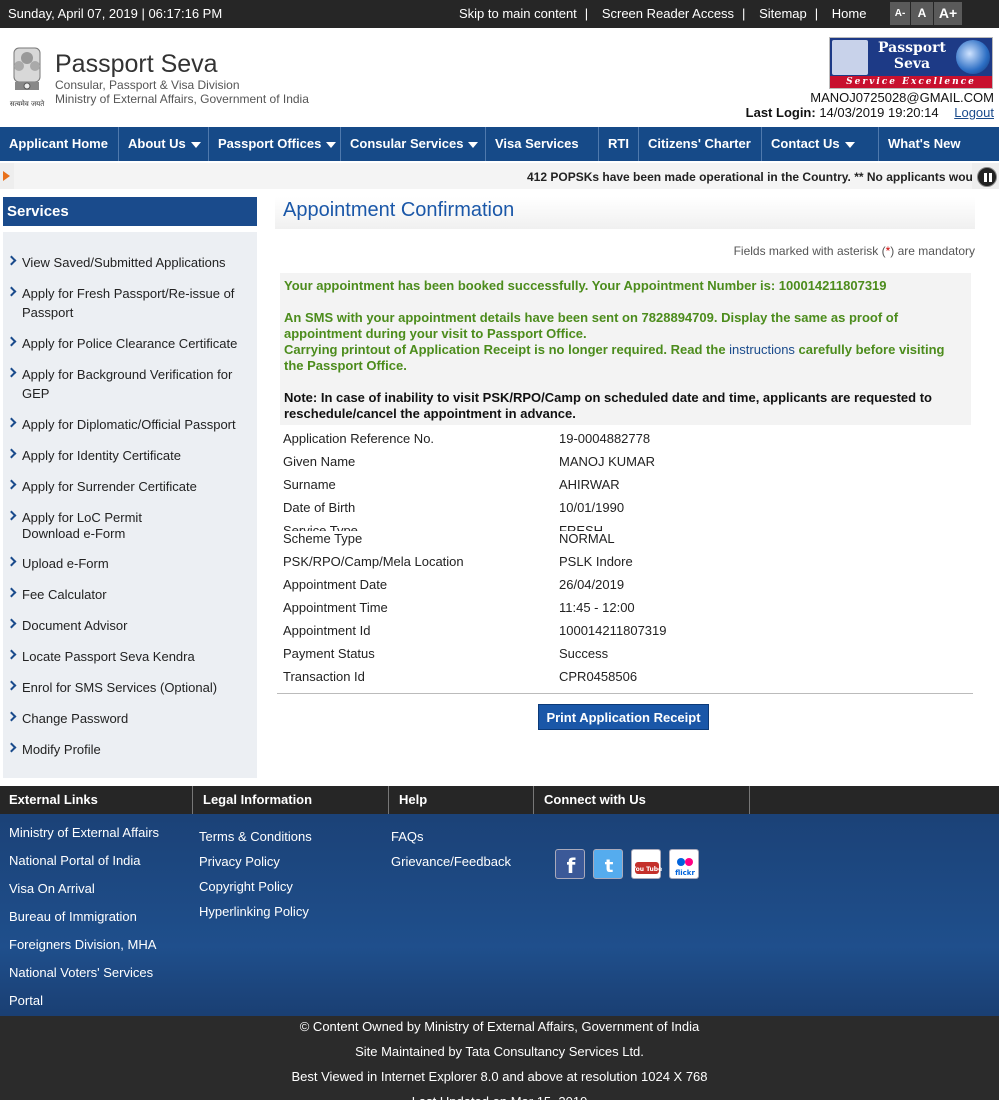 The width and height of the screenshot is (999, 1109). What do you see at coordinates (131, 262) in the screenshot?
I see `sidebar-item-view-saved: View Saved/Submitted Applications` at bounding box center [131, 262].